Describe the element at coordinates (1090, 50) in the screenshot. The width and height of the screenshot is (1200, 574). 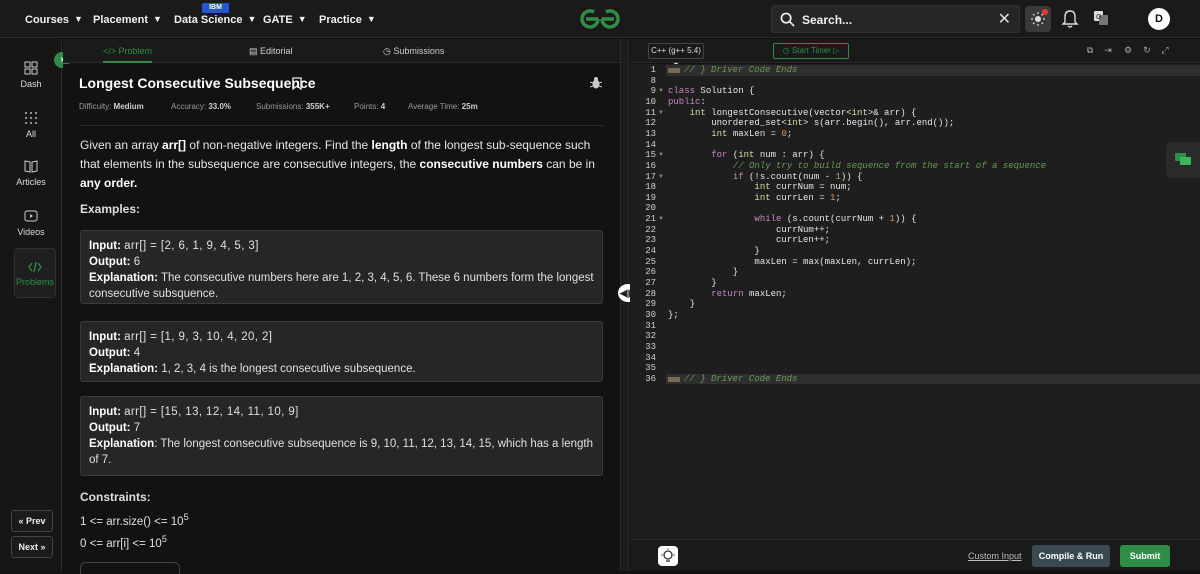
I see `copy-icon: ⧉` at that location.